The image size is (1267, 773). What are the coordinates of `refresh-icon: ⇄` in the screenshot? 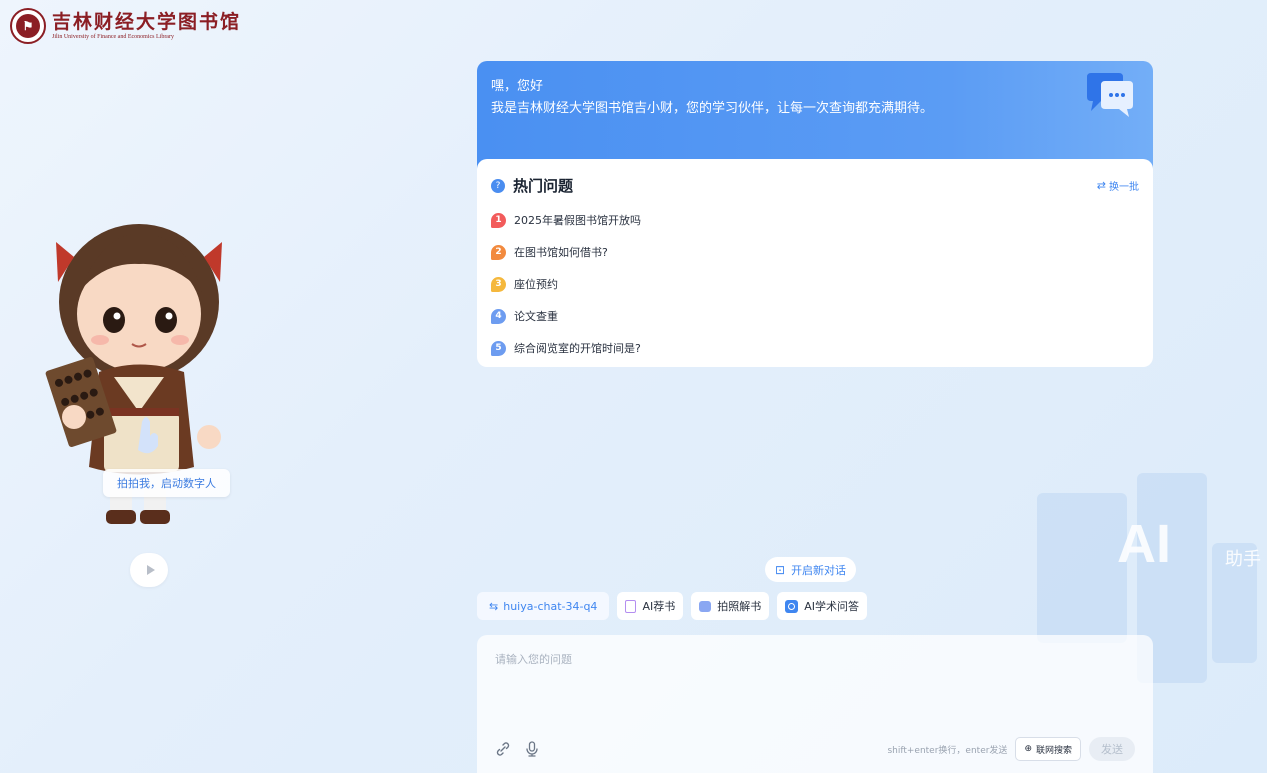 It's located at (1101, 185).